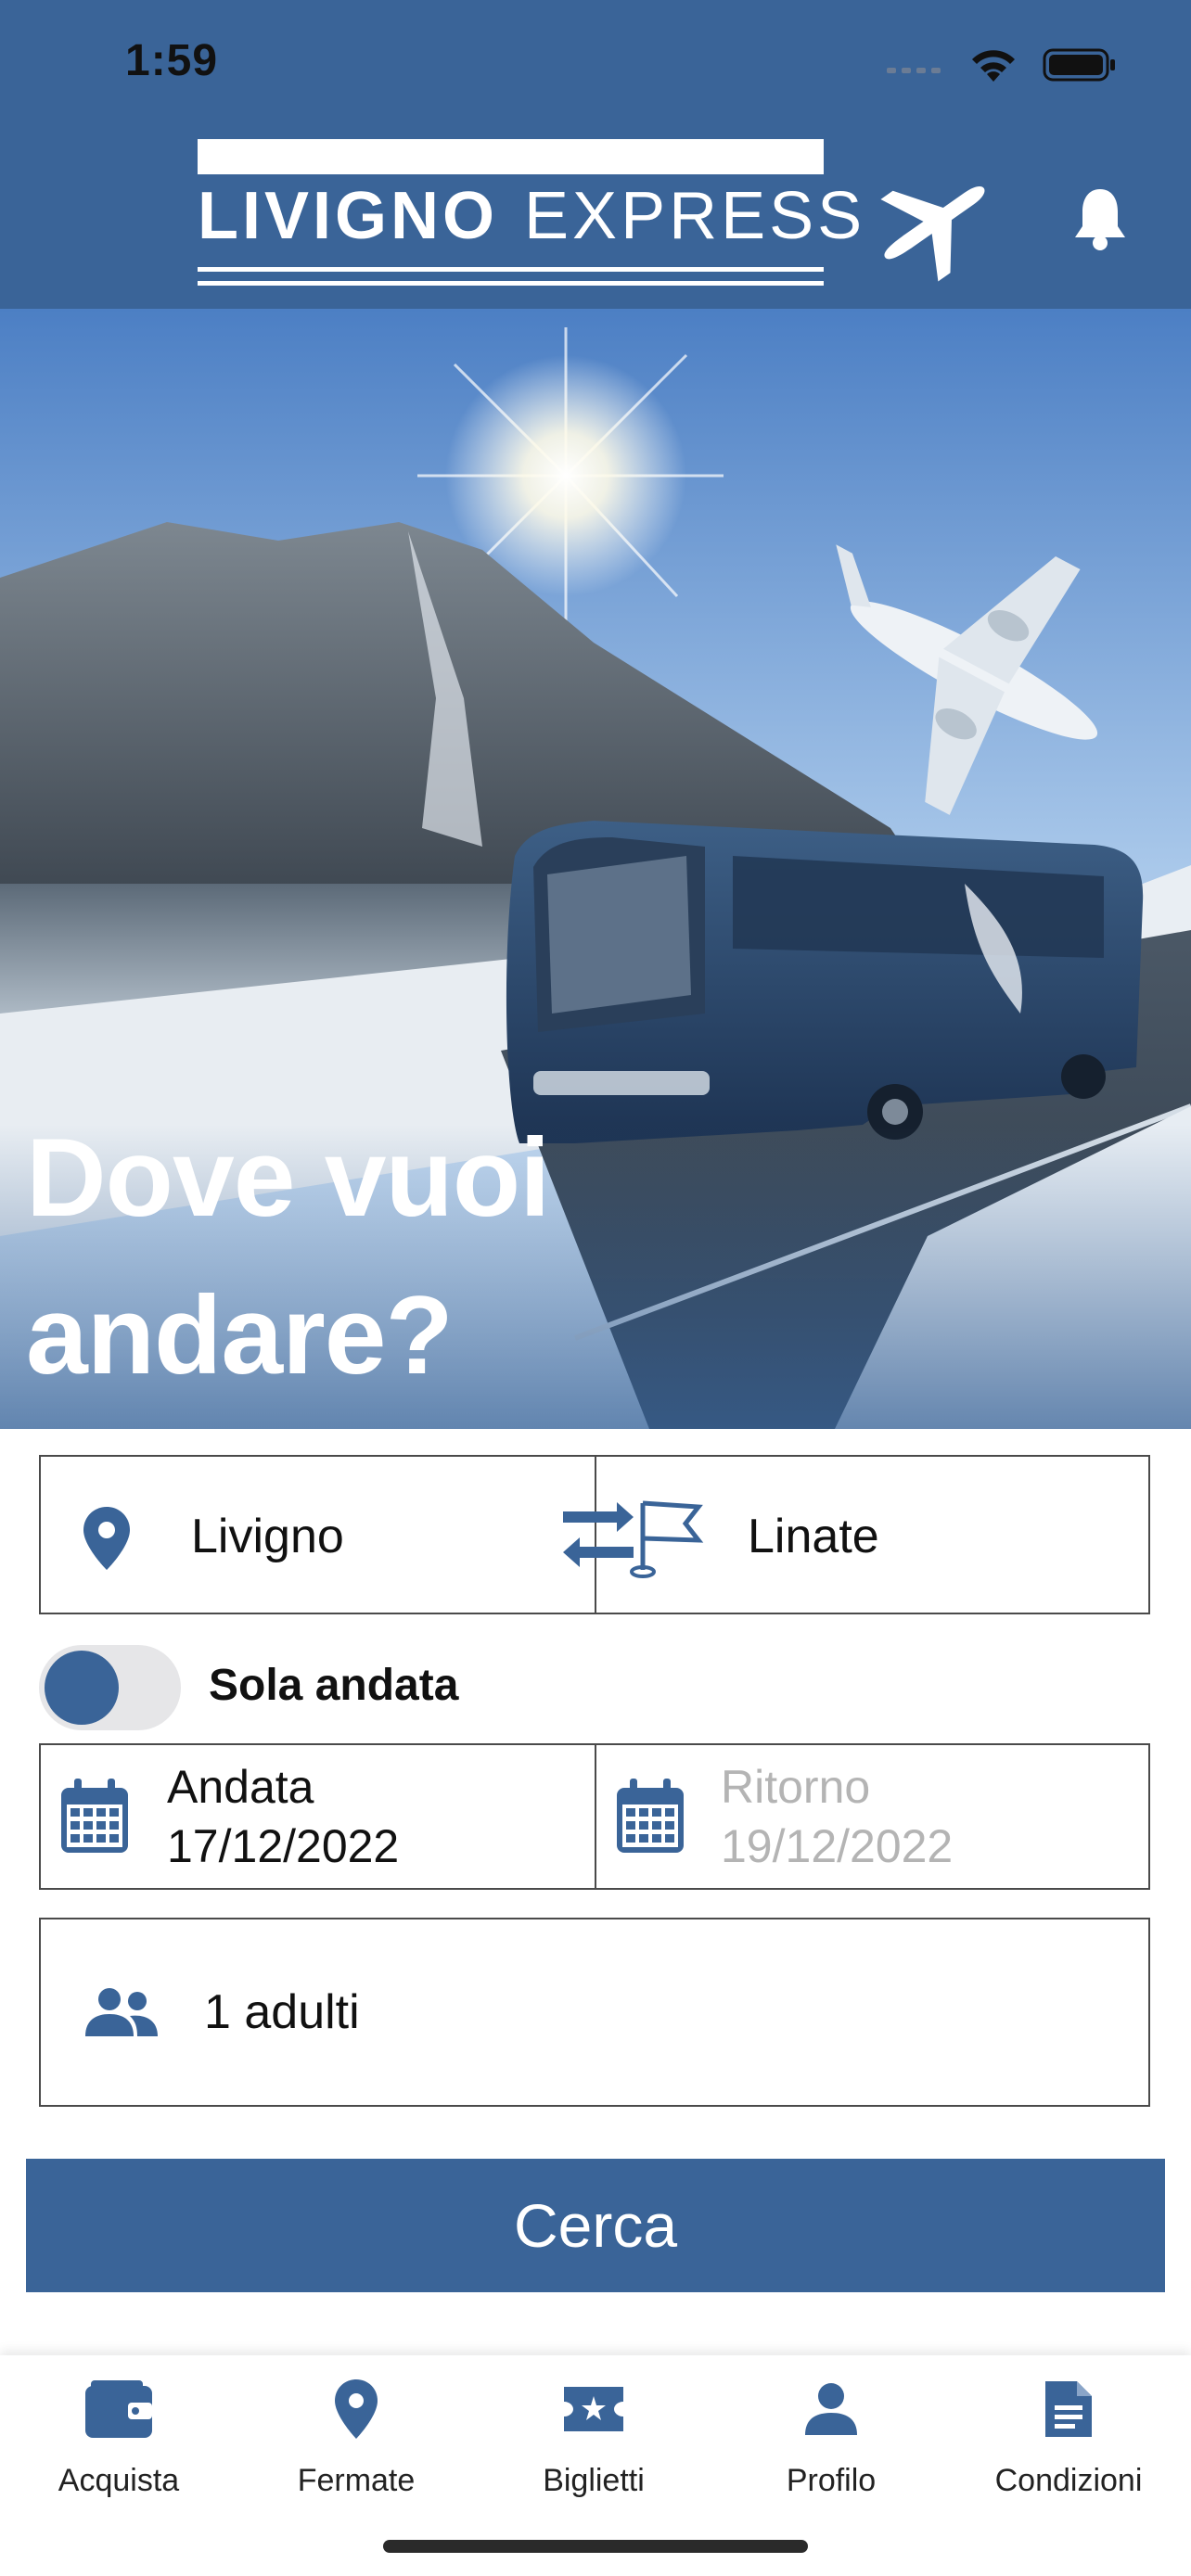  I want to click on origin-field: Livigno, so click(317, 1534).